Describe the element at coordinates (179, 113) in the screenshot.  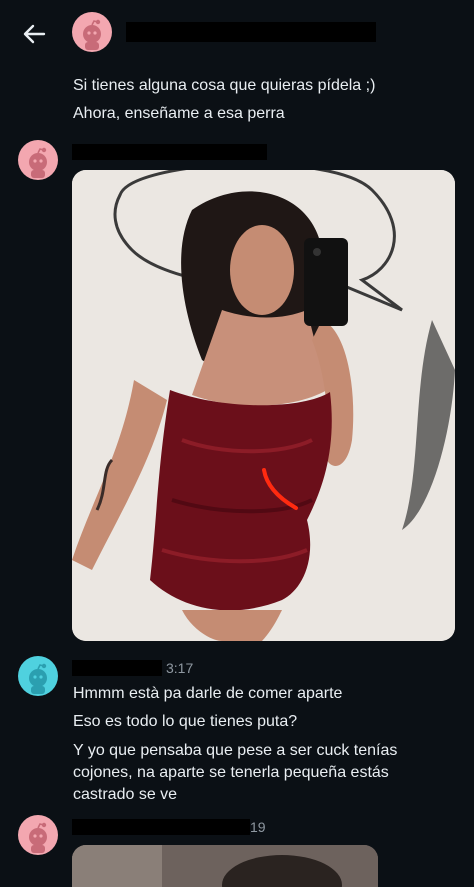
I see `message-text: Ahora, enseñame a esa perra` at that location.